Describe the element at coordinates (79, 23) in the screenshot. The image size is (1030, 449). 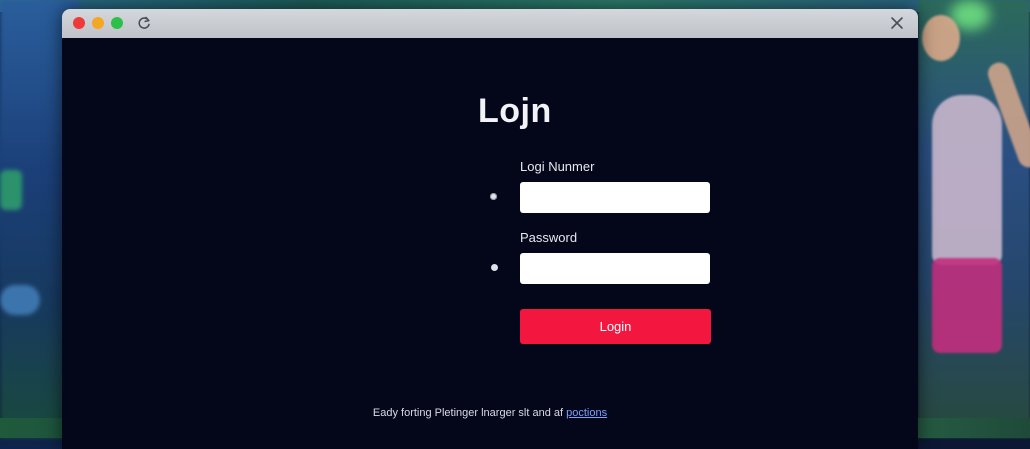
I see `close-window-button` at that location.